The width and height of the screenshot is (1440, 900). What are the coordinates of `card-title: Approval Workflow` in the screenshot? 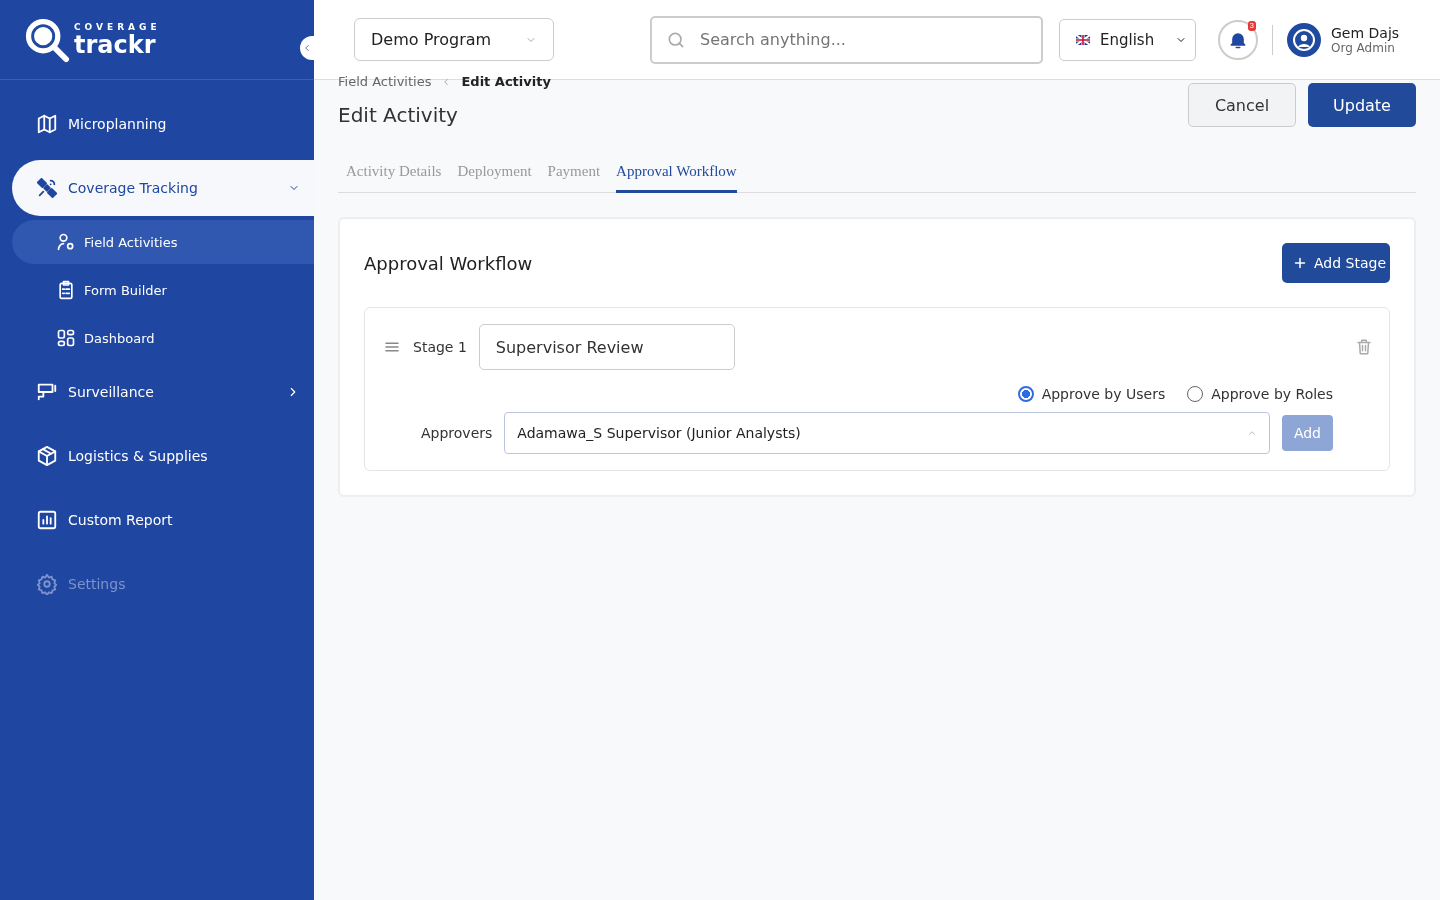 It's located at (448, 263).